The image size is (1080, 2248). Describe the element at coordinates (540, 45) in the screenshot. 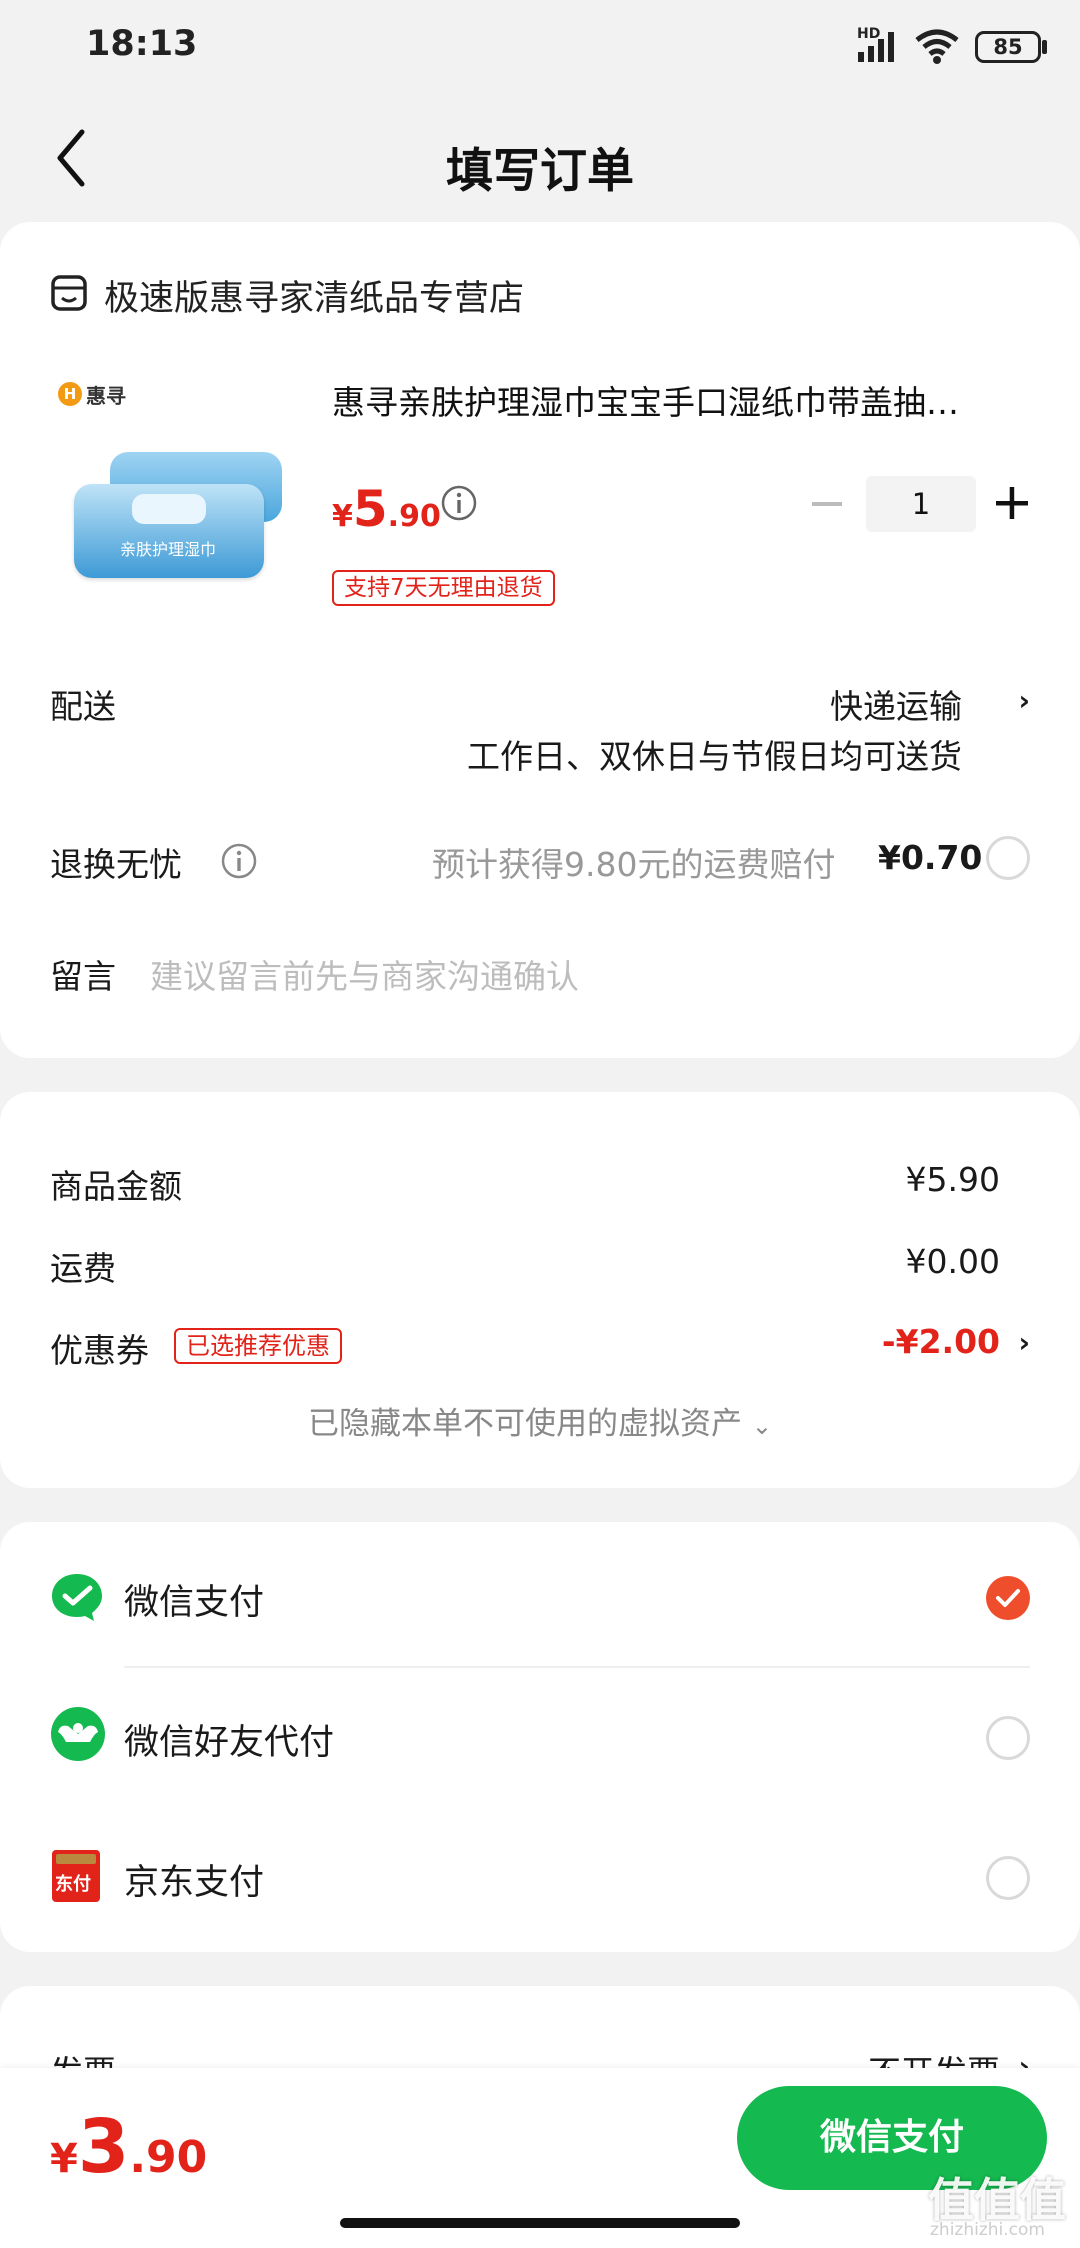

I see `status-bar: 18:13 HD 85` at that location.